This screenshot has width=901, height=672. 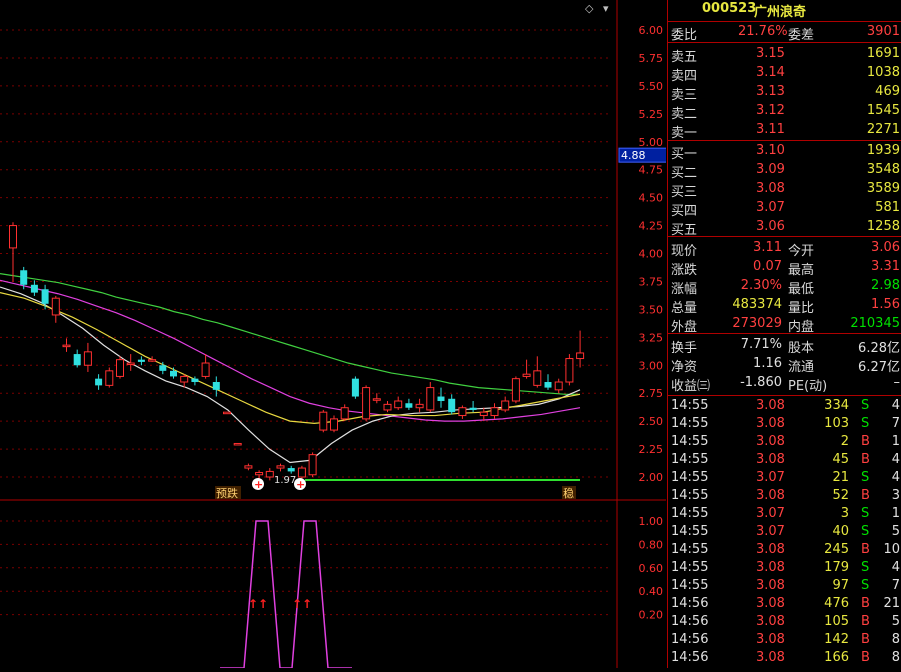 What do you see at coordinates (885, 304) in the screenshot?
I see `quote-value: 1.56` at bounding box center [885, 304].